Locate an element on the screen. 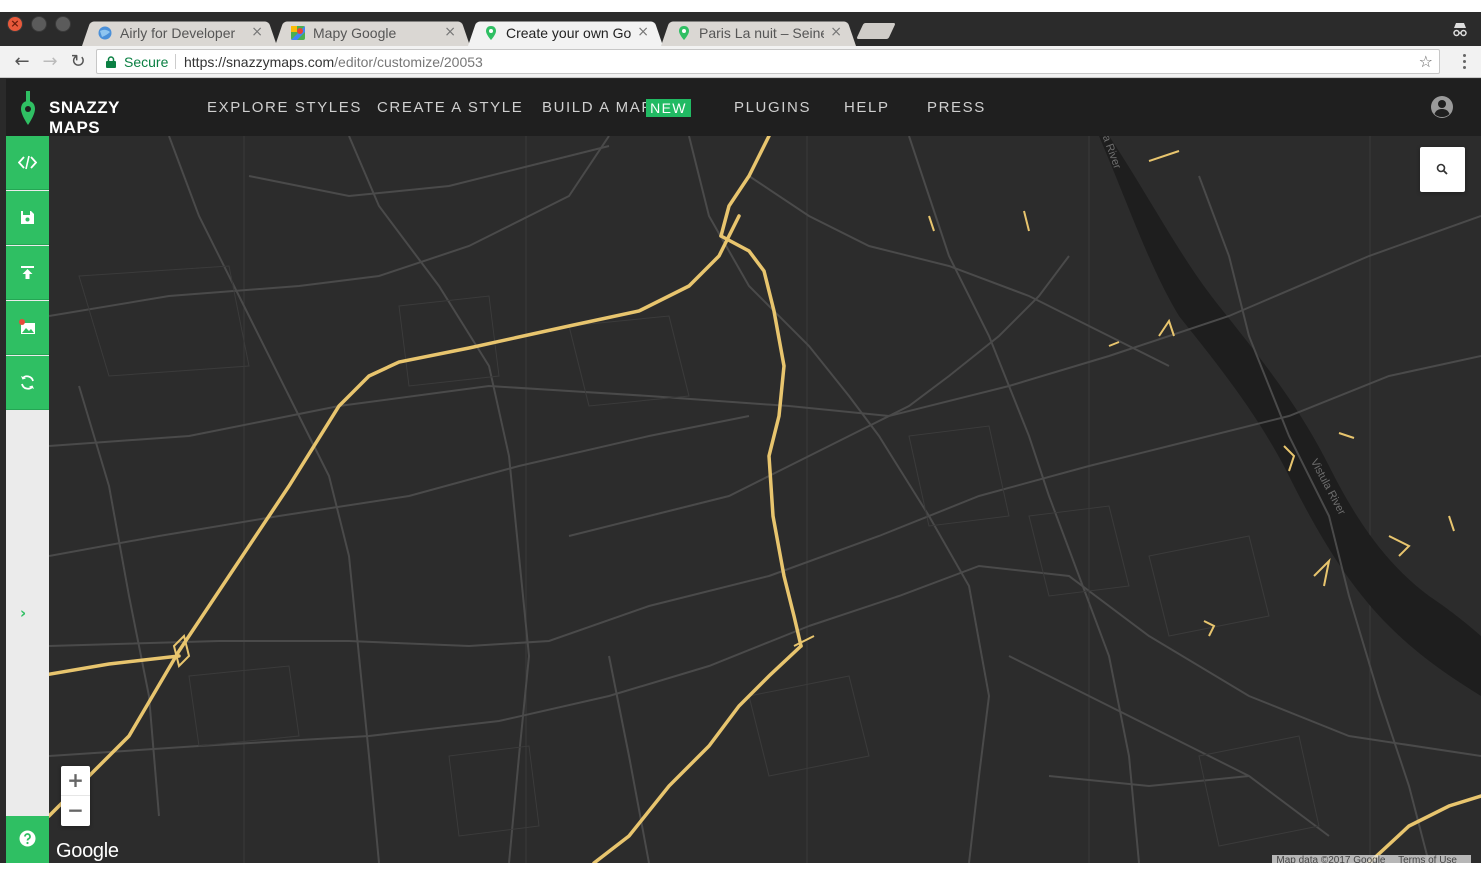  pen-pin-icon is located at coordinates (28, 108).